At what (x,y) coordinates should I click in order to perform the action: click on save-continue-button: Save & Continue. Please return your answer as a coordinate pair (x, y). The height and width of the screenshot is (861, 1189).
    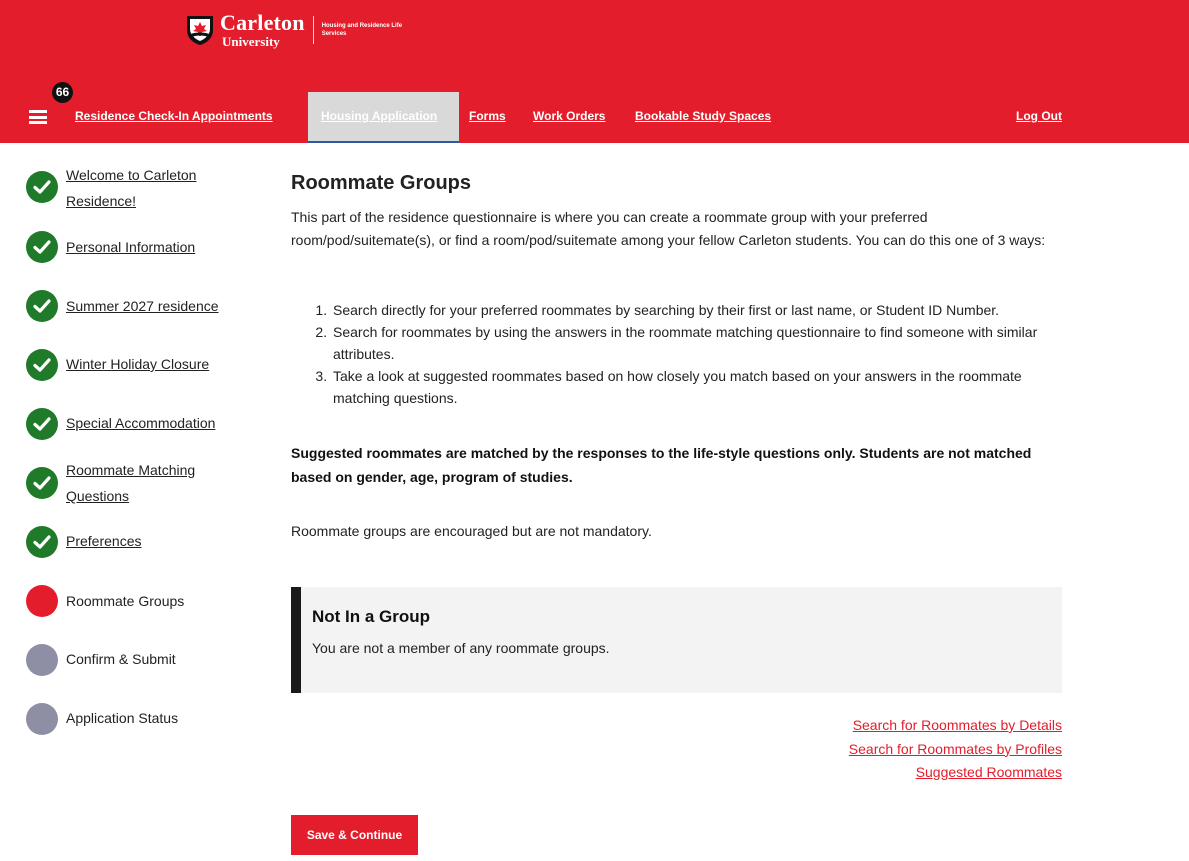
    Looking at the image, I should click on (354, 835).